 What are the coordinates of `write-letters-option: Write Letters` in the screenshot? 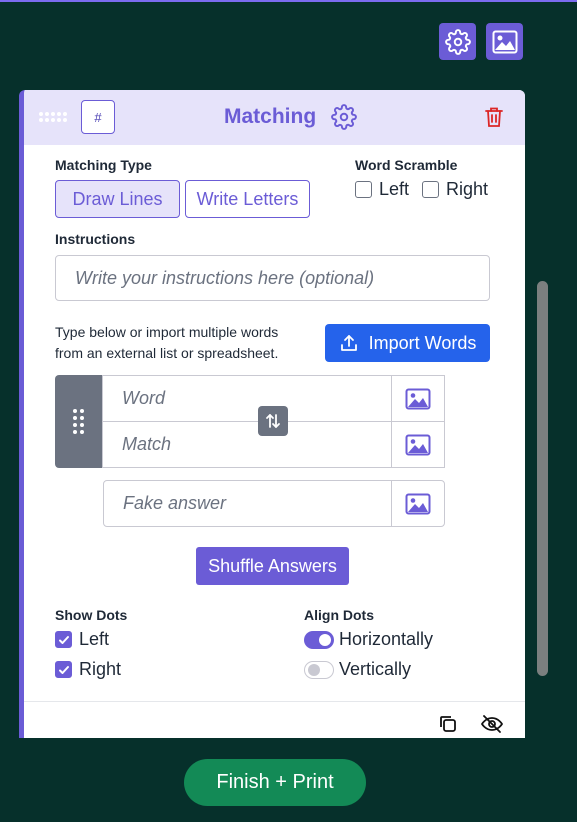 It's located at (247, 199).